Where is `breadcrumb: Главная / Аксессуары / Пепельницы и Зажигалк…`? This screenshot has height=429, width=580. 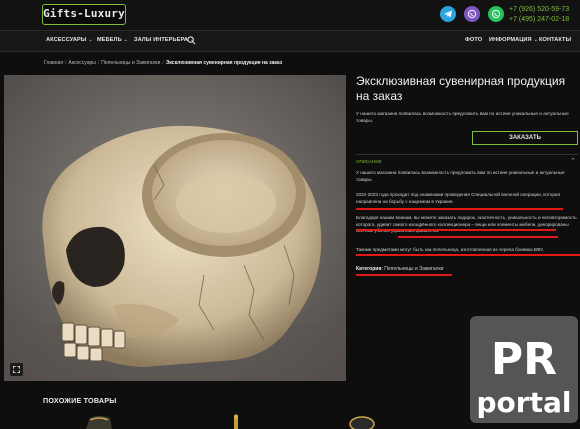
breadcrumb: Главная / Аксессуары / Пепельницы и Зажигалк… is located at coordinates (163, 63).